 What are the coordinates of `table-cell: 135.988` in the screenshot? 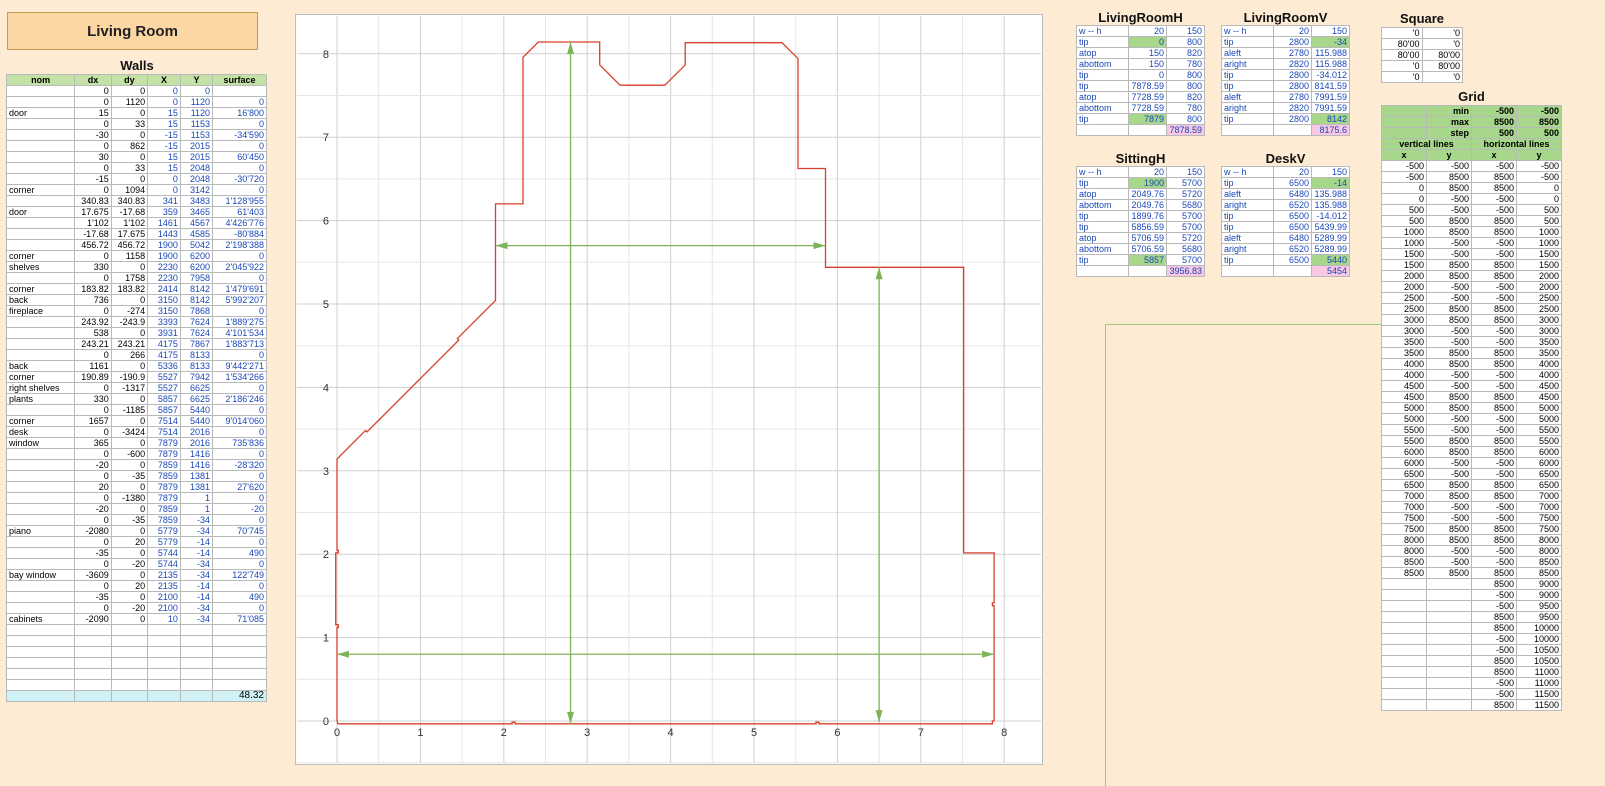 It's located at (1330, 205).